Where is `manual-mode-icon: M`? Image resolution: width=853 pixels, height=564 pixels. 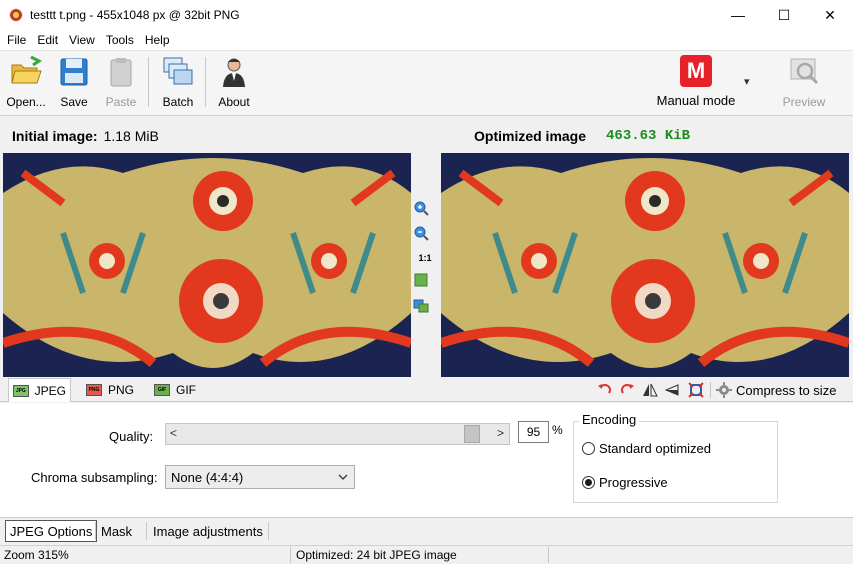 manual-mode-icon: M is located at coordinates (696, 71).